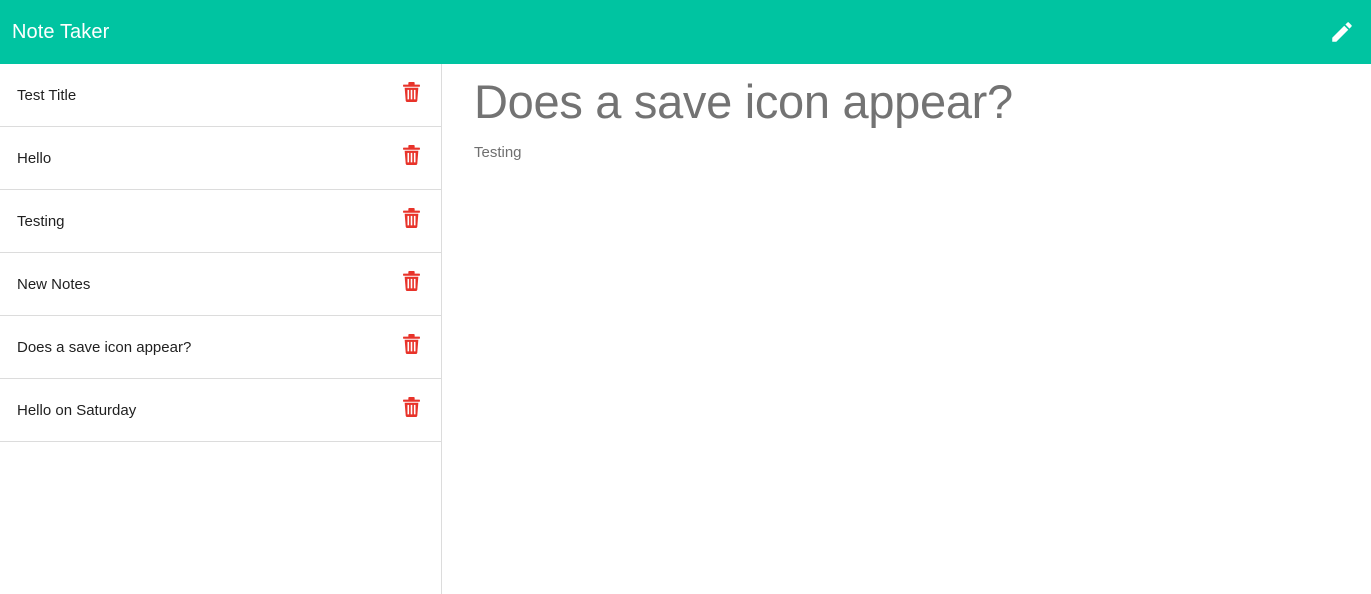 This screenshot has width=1371, height=594. I want to click on list-item: Does a save icon appear?, so click(220, 347).